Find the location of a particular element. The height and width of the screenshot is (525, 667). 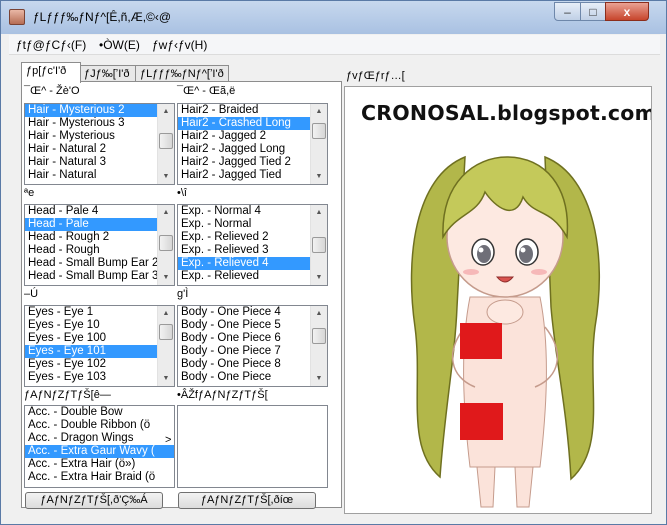

list-item: Head - Rough 2 is located at coordinates (99, 237).